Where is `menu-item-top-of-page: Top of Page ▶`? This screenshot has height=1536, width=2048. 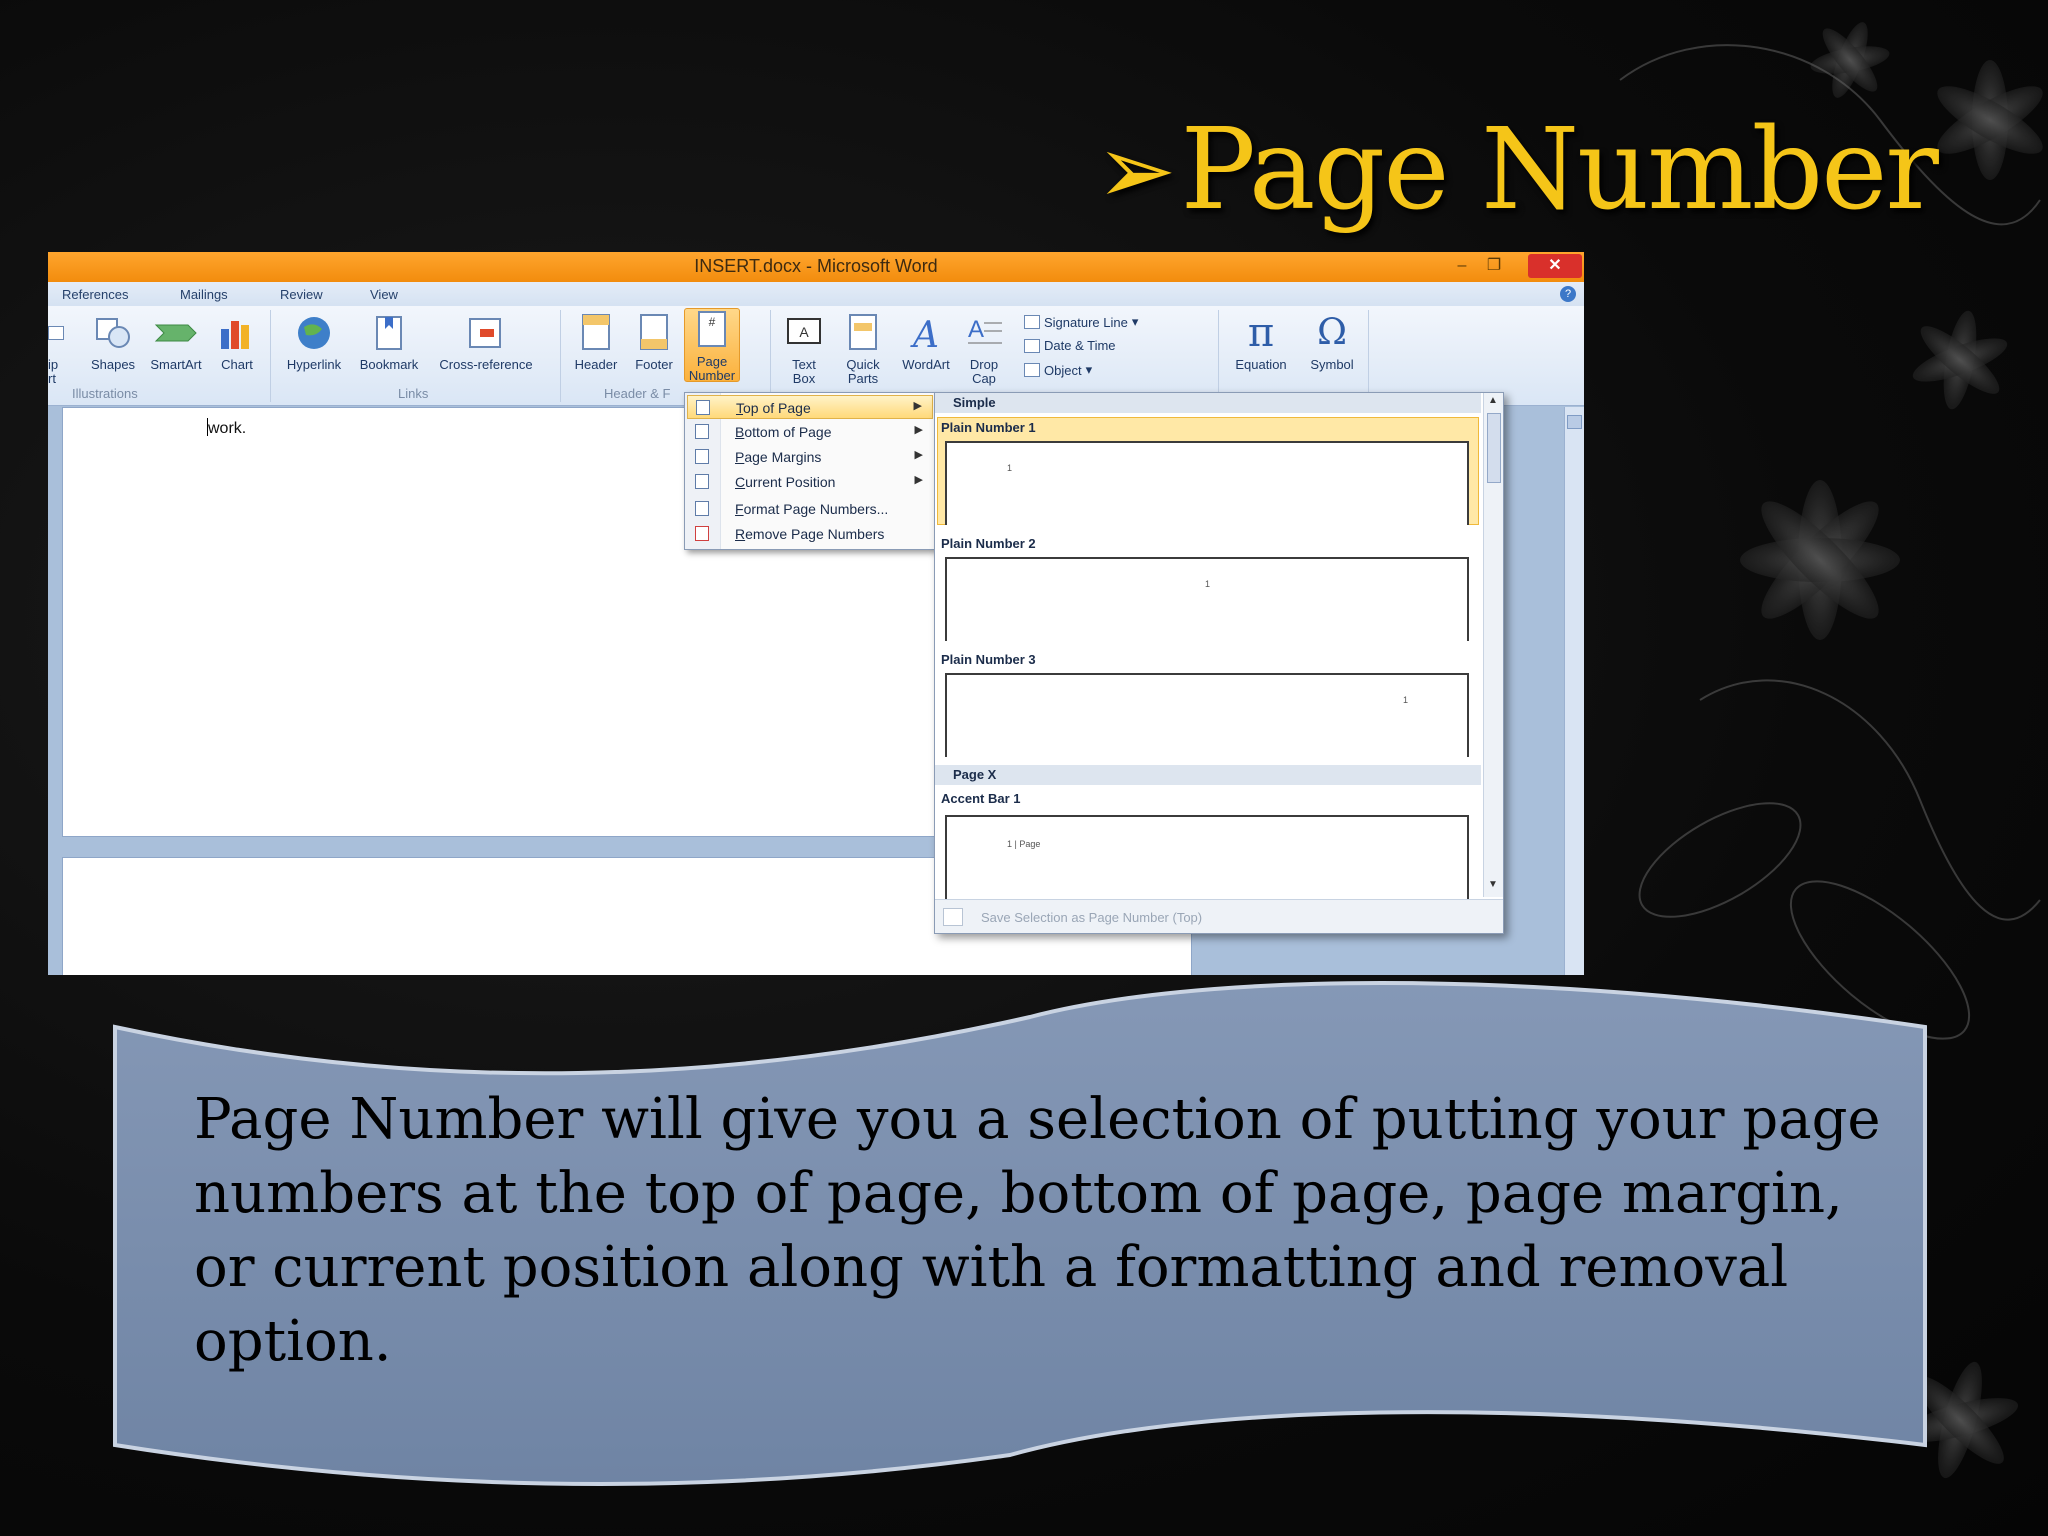 menu-item-top-of-page: Top of Page ▶ is located at coordinates (810, 407).